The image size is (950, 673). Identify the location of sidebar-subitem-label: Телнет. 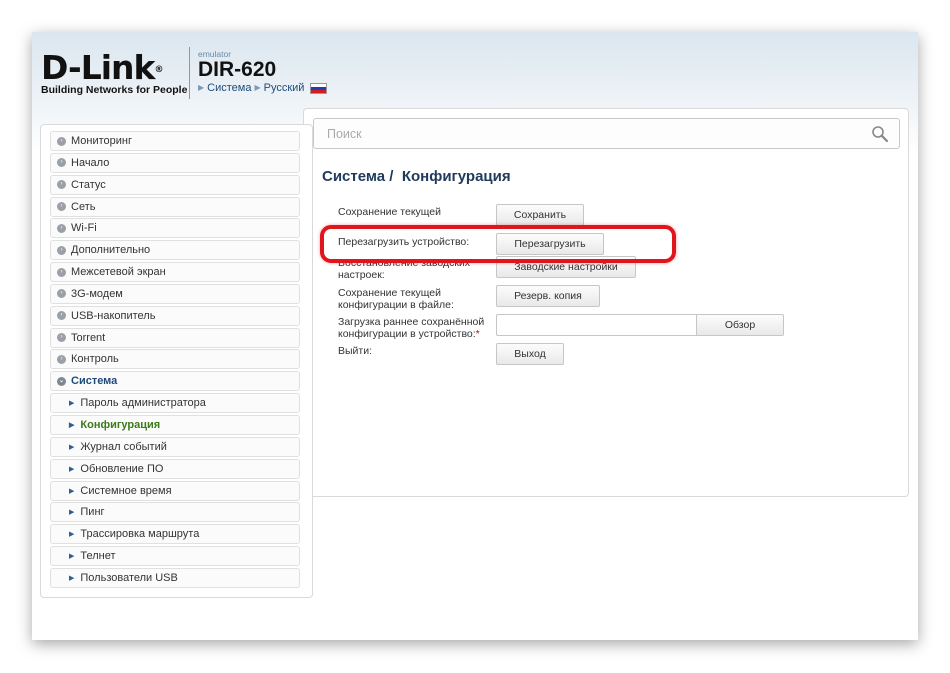
(98, 556).